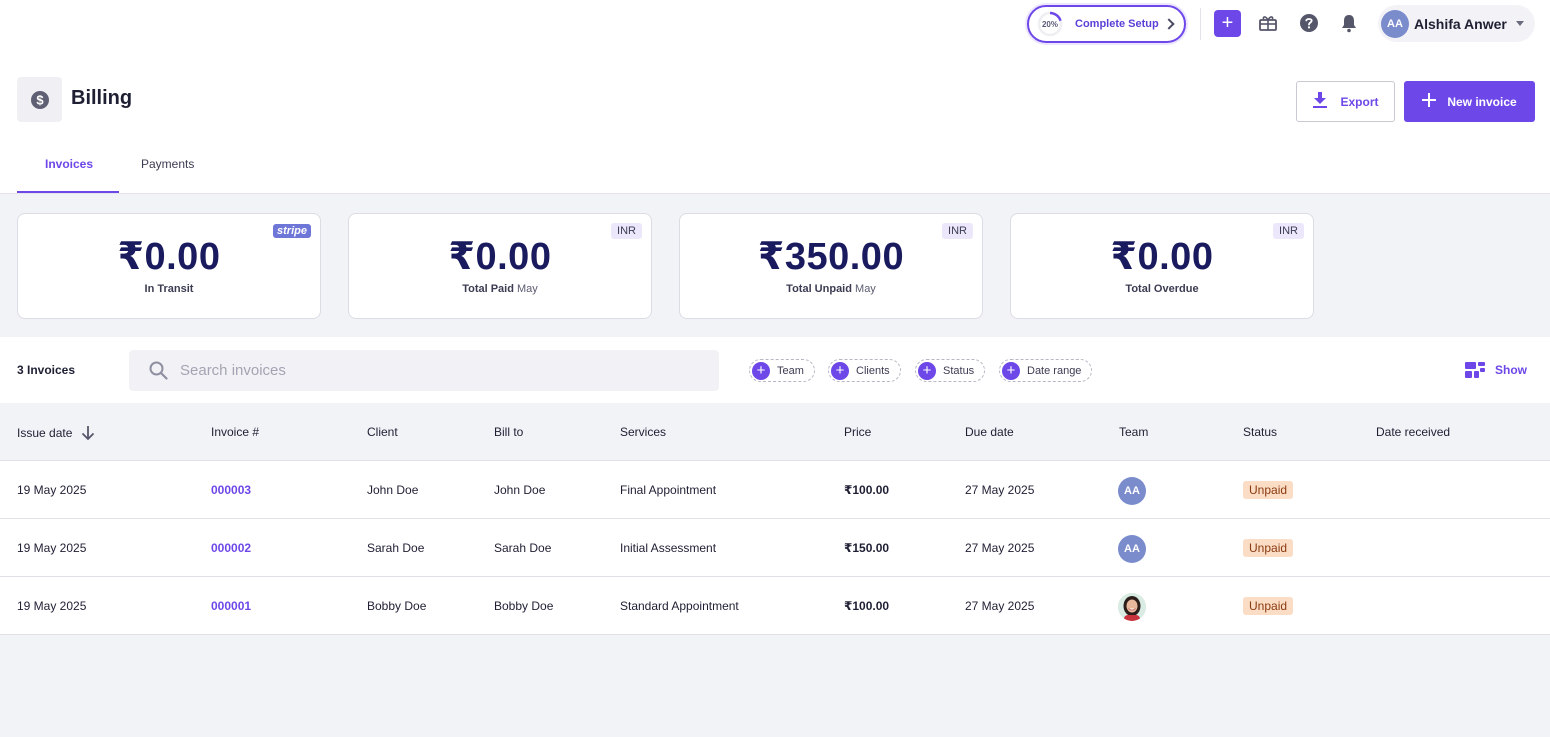 The width and height of the screenshot is (1550, 737). I want to click on chip-label: Clients, so click(873, 370).